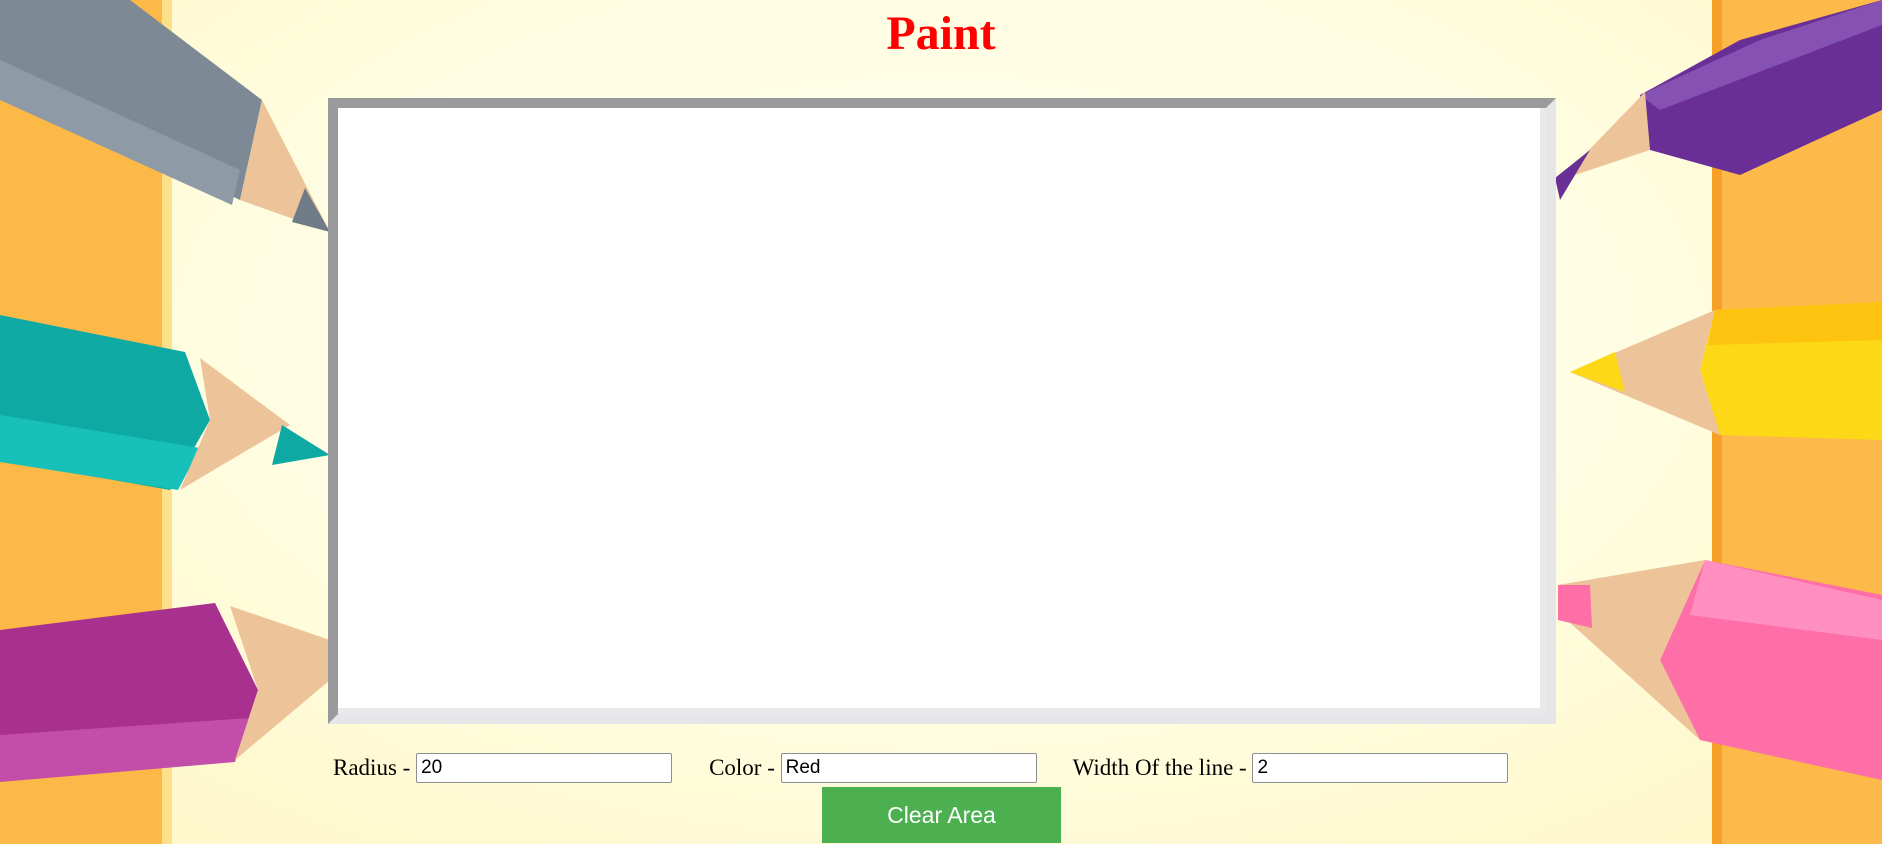 This screenshot has width=1882, height=844. What do you see at coordinates (1162, 767) in the screenshot?
I see `line-width-label: Width Of the line -` at bounding box center [1162, 767].